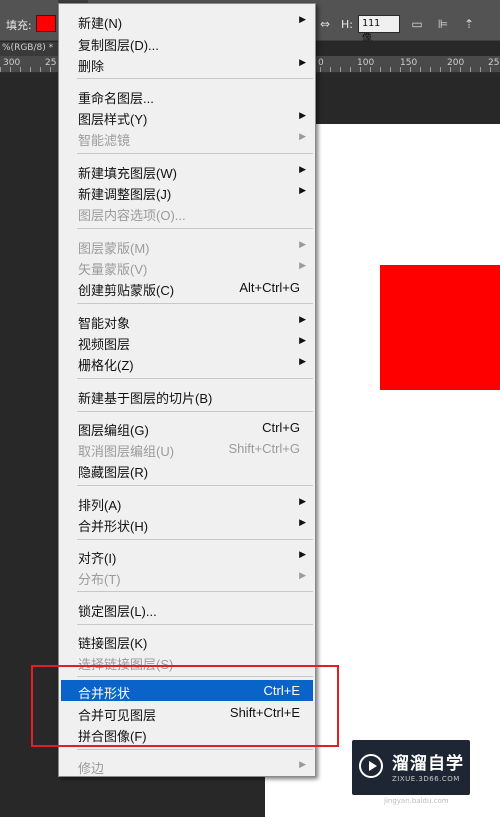 Image resolution: width=500 pixels, height=817 pixels. Describe the element at coordinates (187, 266) in the screenshot. I see `menu-item-vector-mask: 矢量蒙版(V) ▶` at that location.